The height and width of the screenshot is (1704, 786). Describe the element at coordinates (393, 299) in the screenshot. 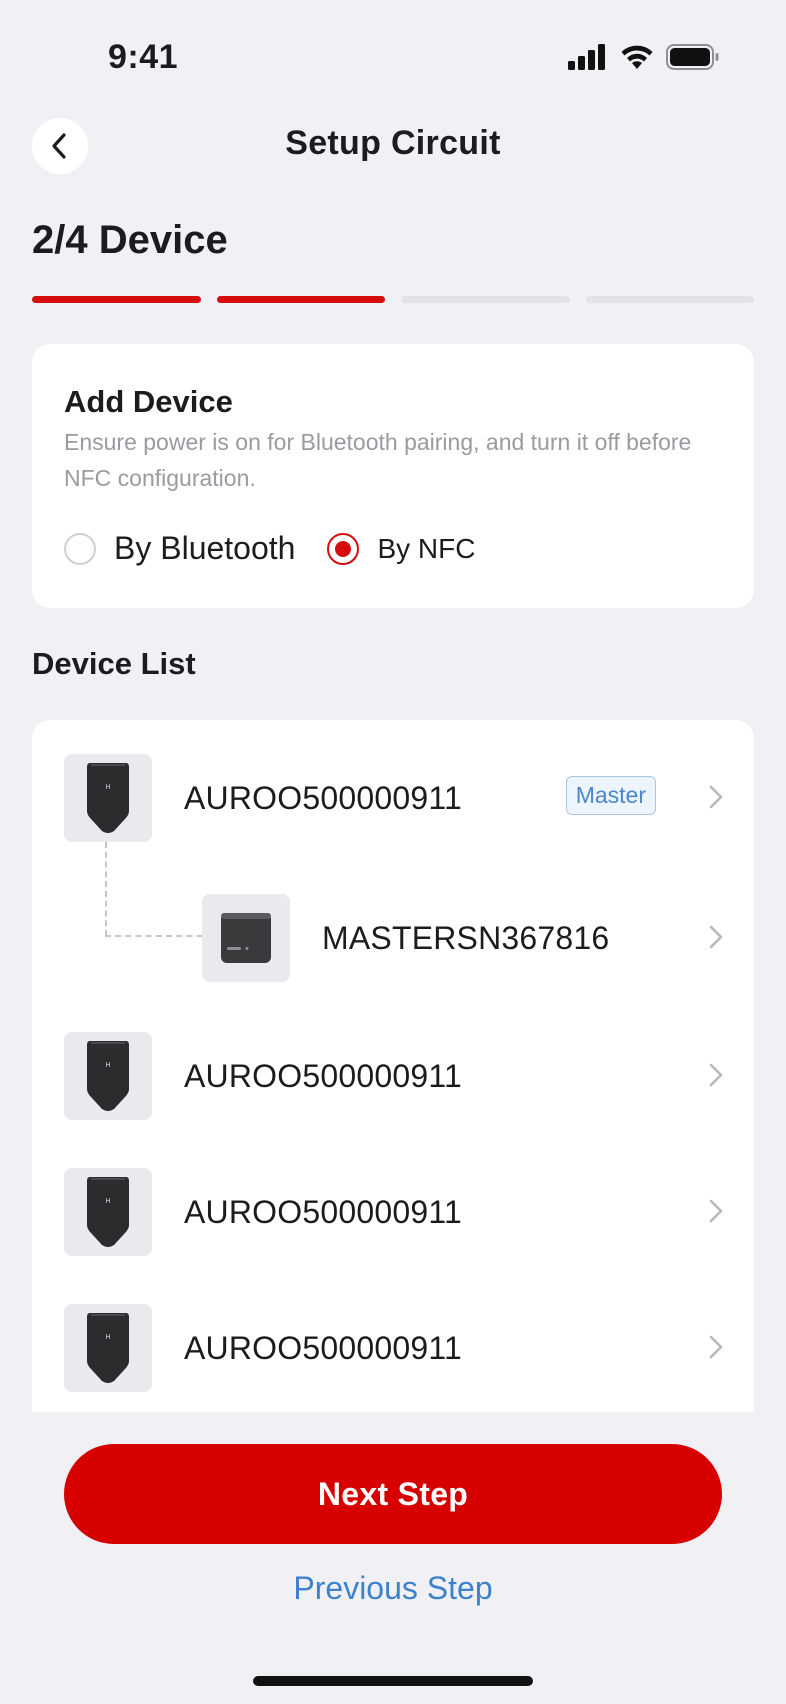

I see `step-progress` at that location.